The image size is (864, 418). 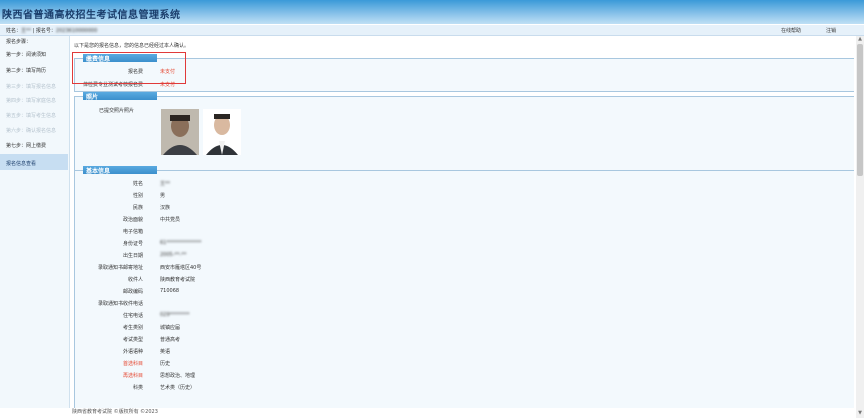 I want to click on info-label: 姓名, so click(x=137, y=184).